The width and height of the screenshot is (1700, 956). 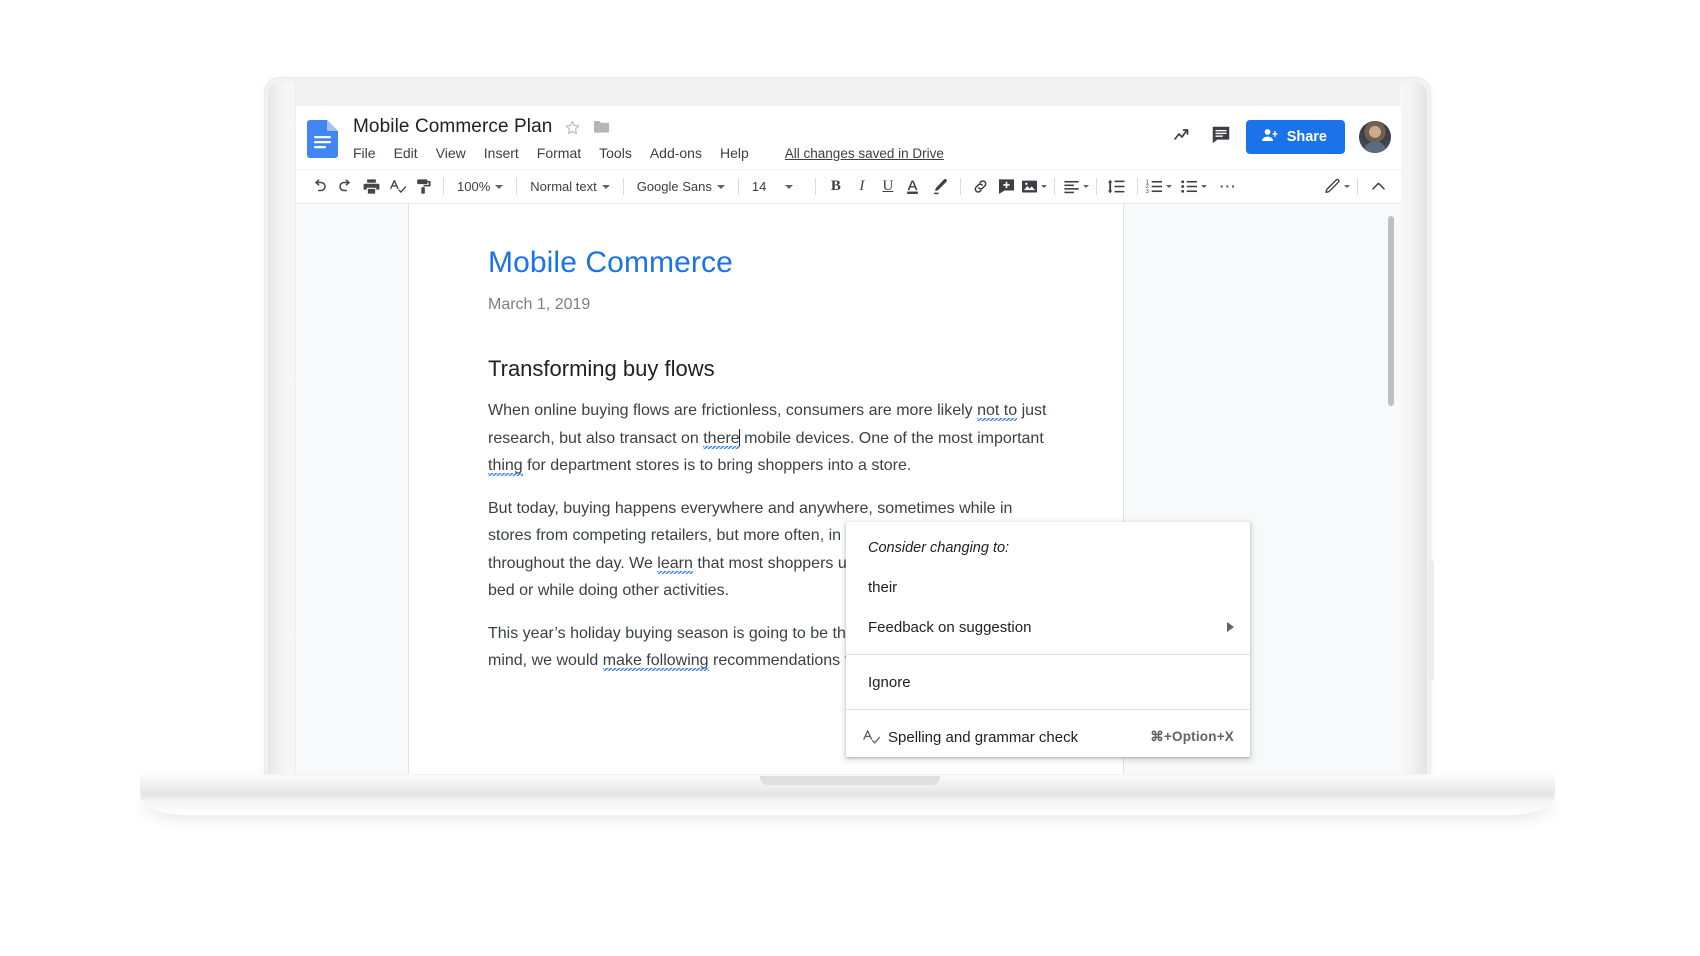 I want to click on share-button-label: Share, so click(x=1306, y=137).